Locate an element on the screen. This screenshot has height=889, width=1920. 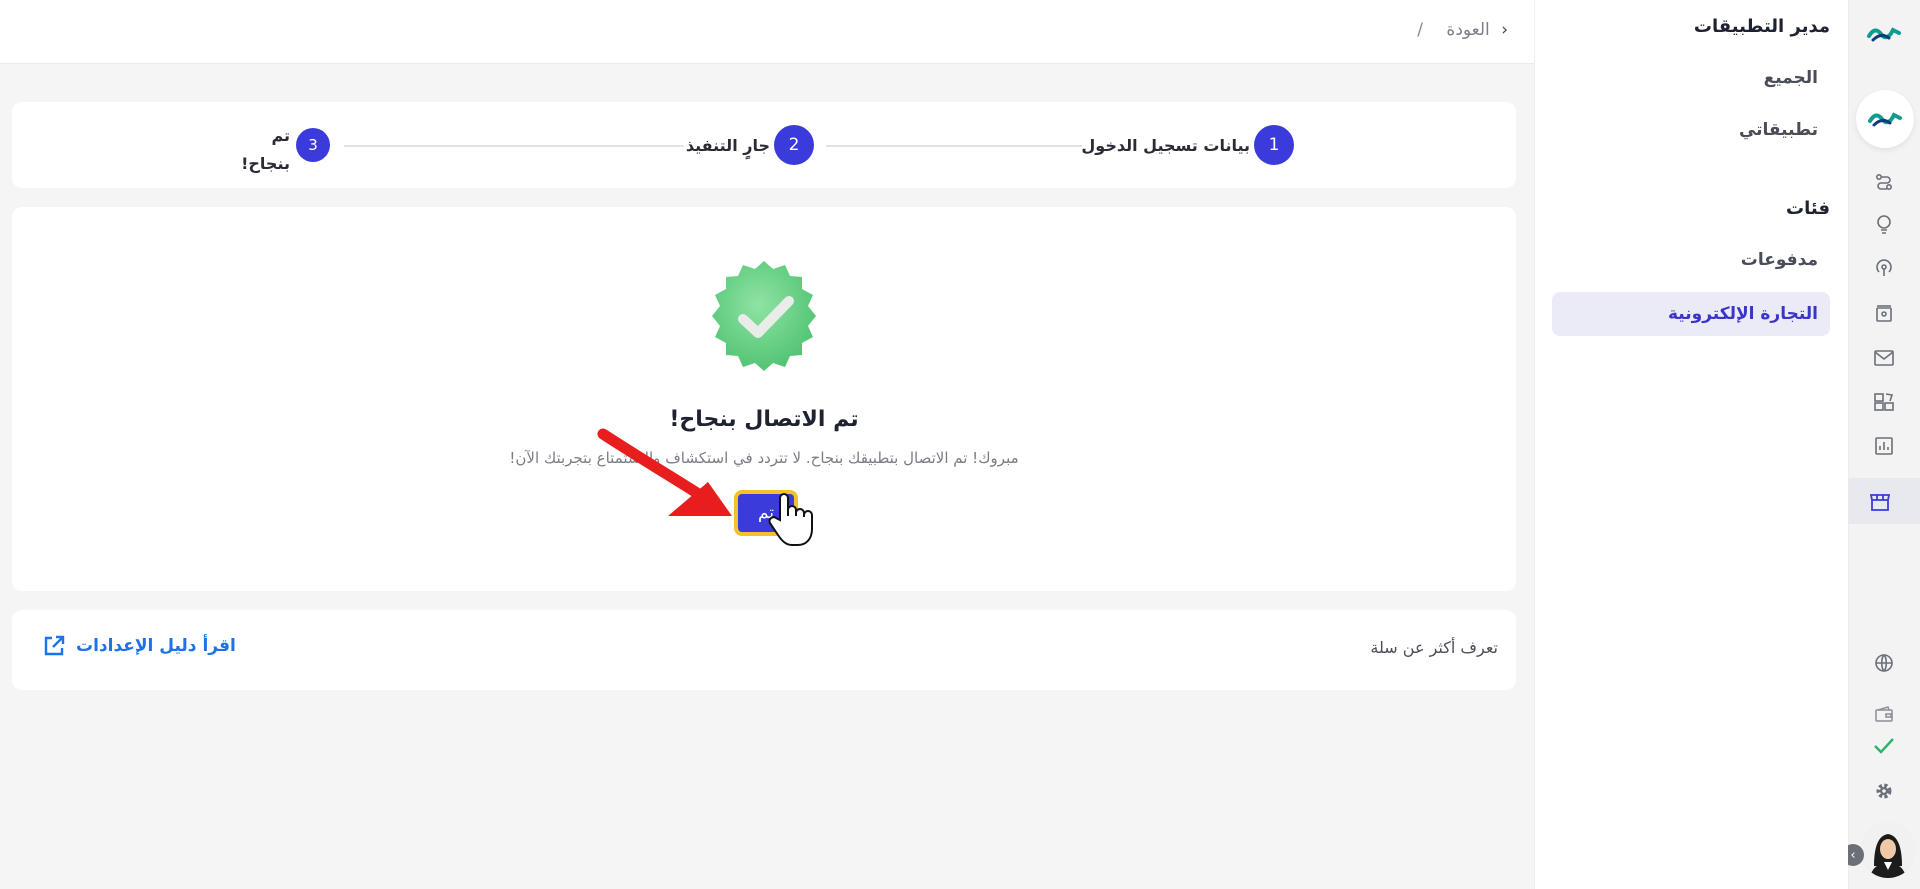
learn-more-card: تعرف أكثر عن سلة اقرأ دليل الإعدادات is located at coordinates (764, 650).